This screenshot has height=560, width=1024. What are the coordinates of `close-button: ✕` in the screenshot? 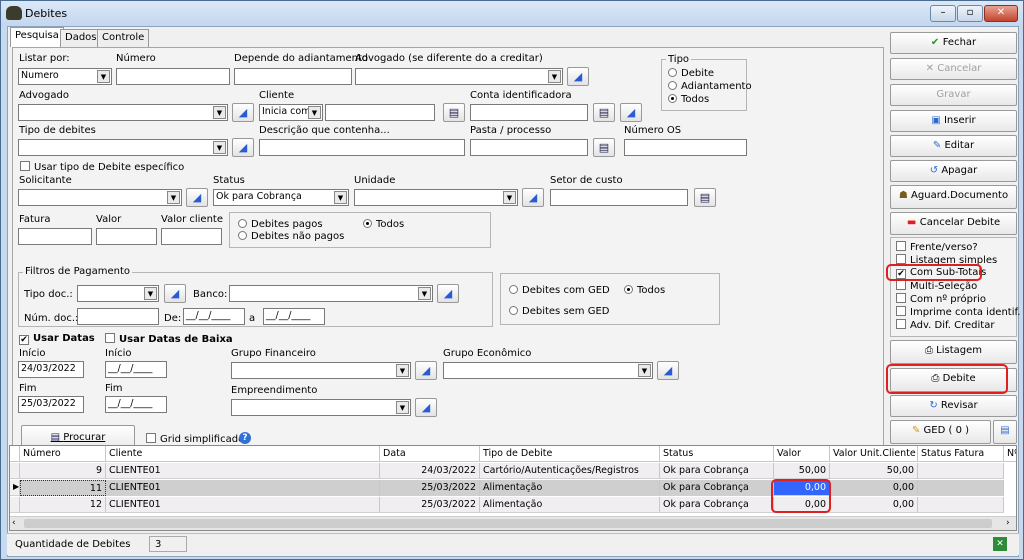 It's located at (1001, 13).